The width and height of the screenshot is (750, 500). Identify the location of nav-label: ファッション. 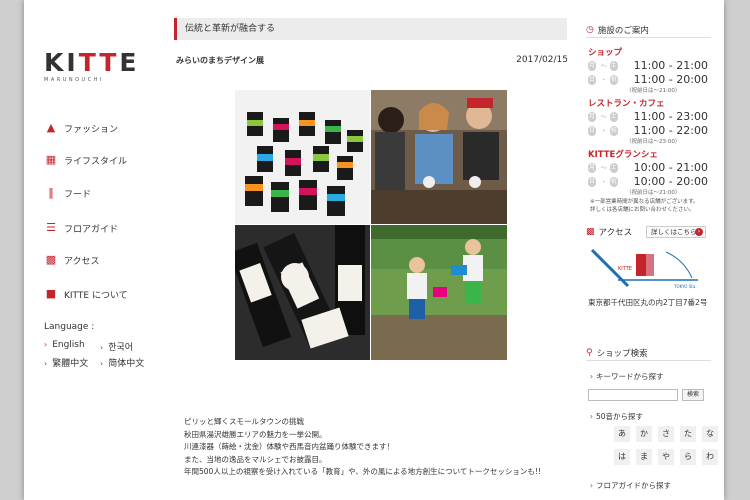
(91, 129).